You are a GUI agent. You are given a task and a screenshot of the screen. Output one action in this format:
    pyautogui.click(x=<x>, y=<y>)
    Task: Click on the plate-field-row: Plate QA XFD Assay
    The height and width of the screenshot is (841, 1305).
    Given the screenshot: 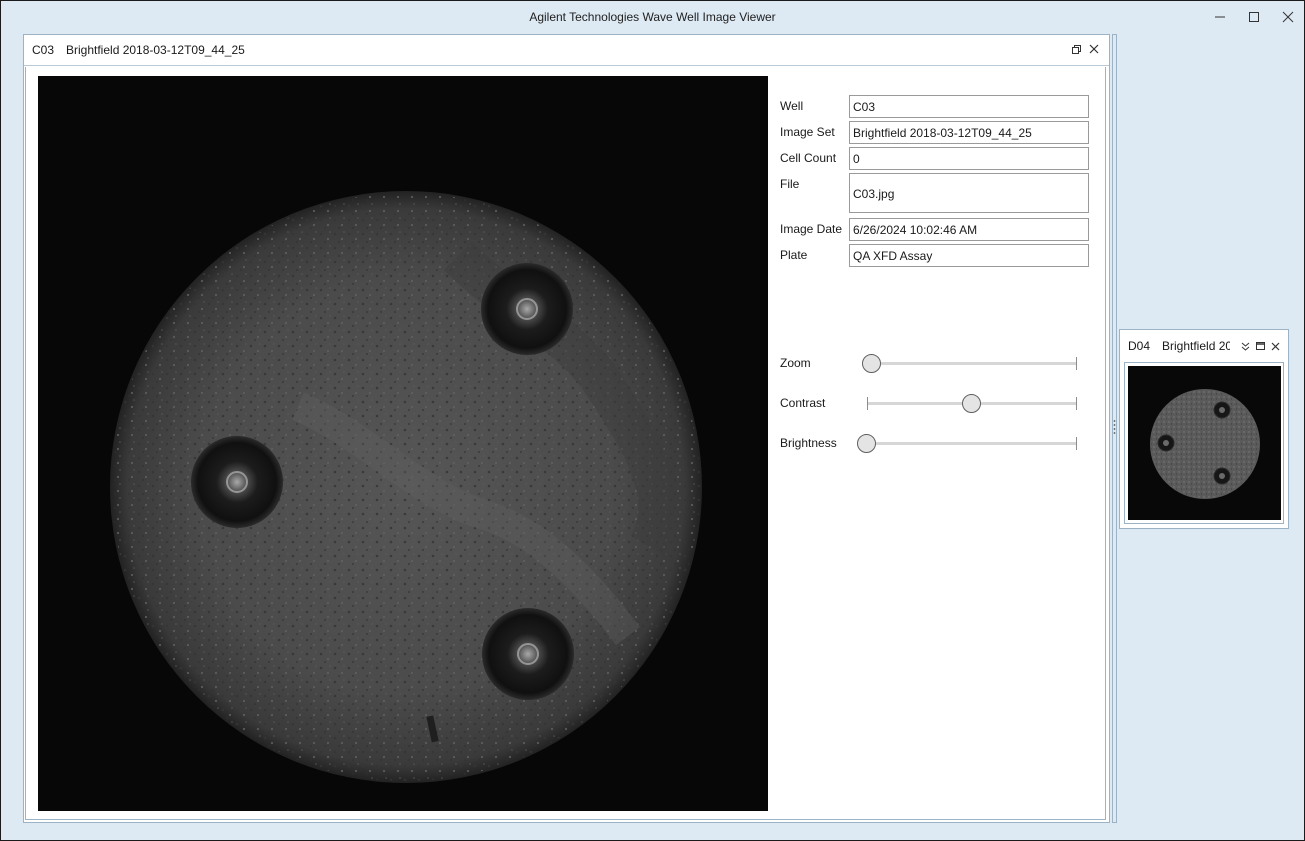 What is the action you would take?
    pyautogui.click(x=938, y=255)
    